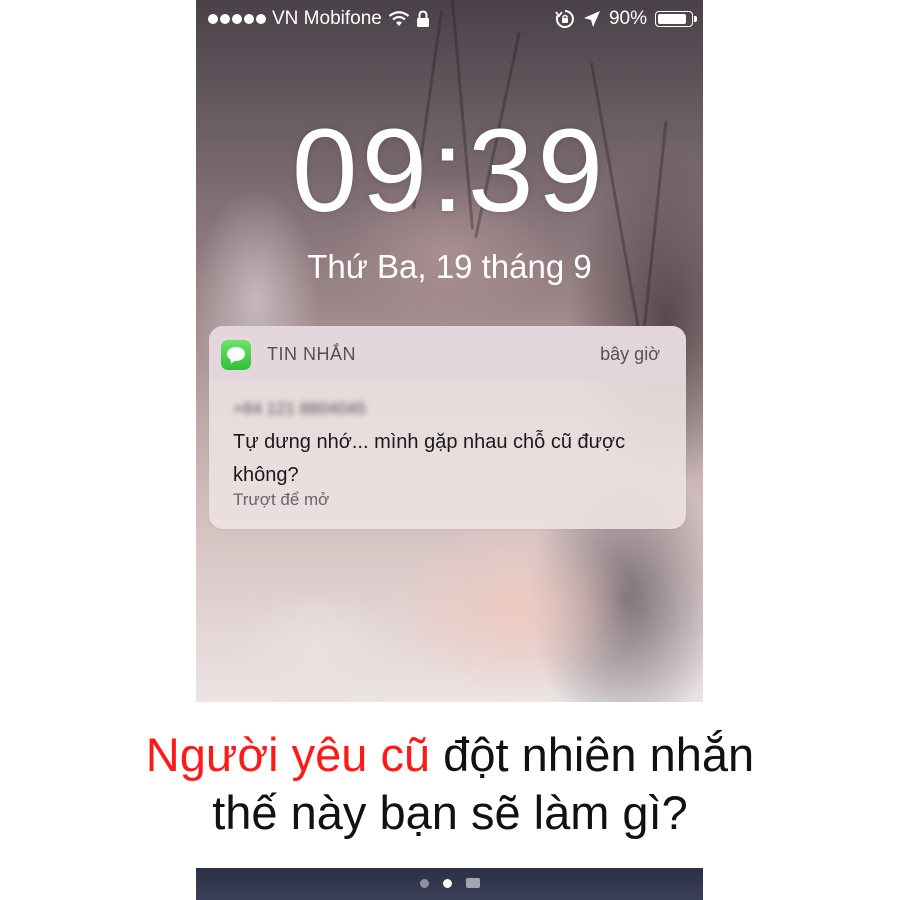  Describe the element at coordinates (672, 19) in the screenshot. I see `battery-level-fill` at that location.